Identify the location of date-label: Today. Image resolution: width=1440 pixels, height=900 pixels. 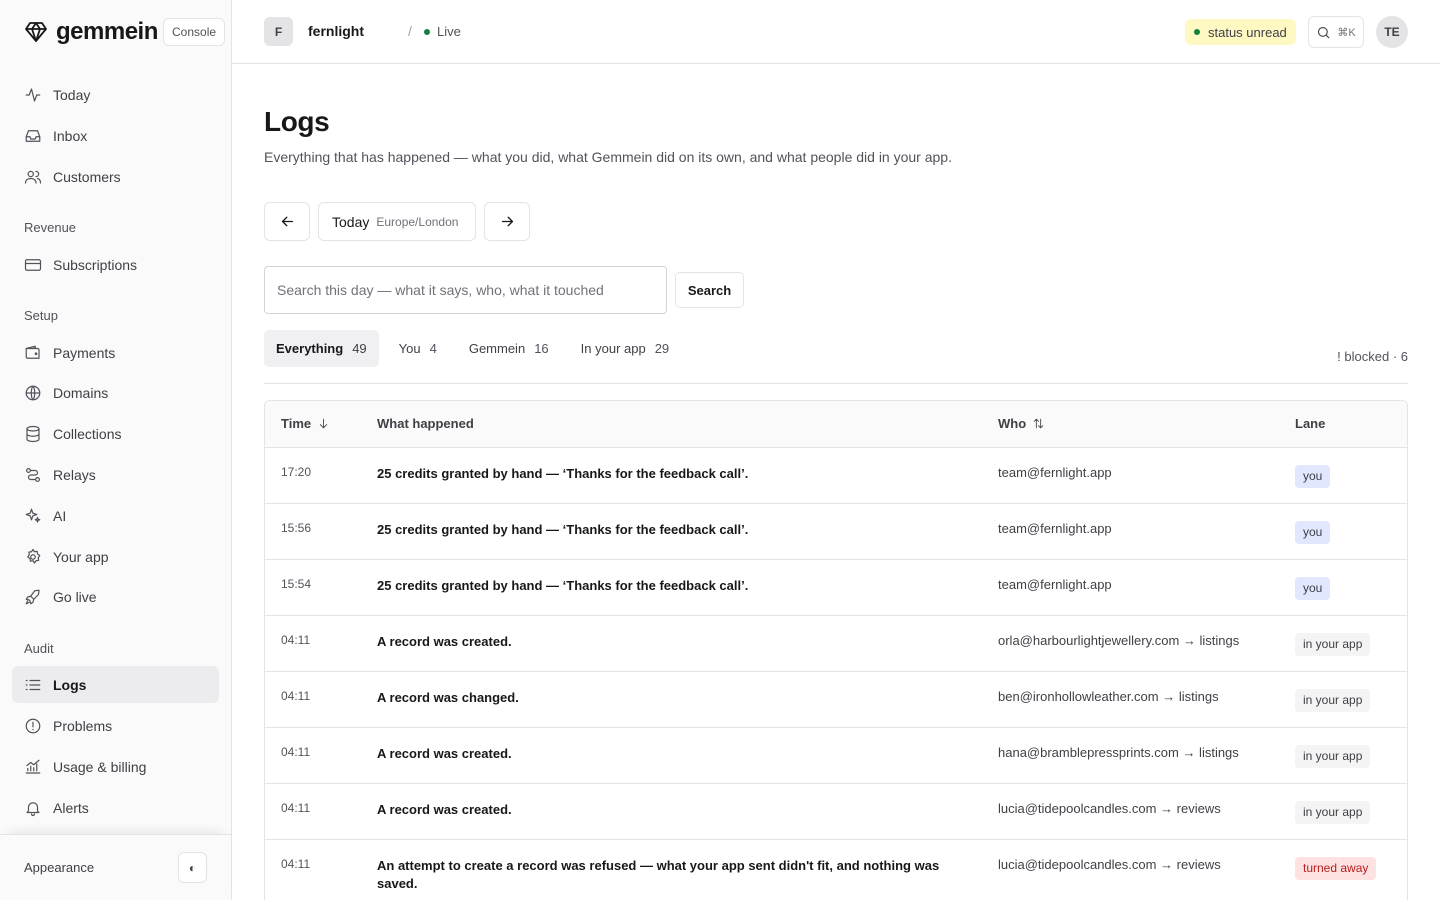
(351, 221).